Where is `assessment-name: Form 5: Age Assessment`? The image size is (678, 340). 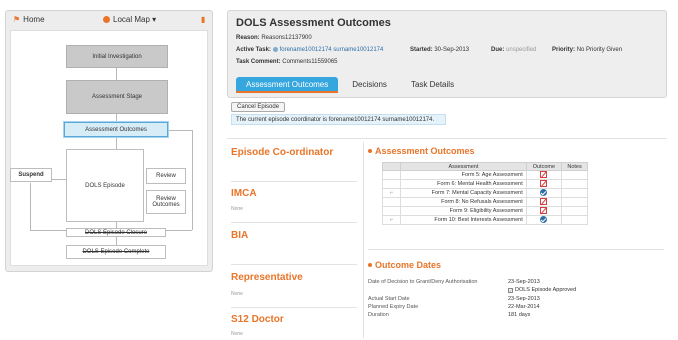 assessment-name: Form 5: Age Assessment is located at coordinates (463, 175).